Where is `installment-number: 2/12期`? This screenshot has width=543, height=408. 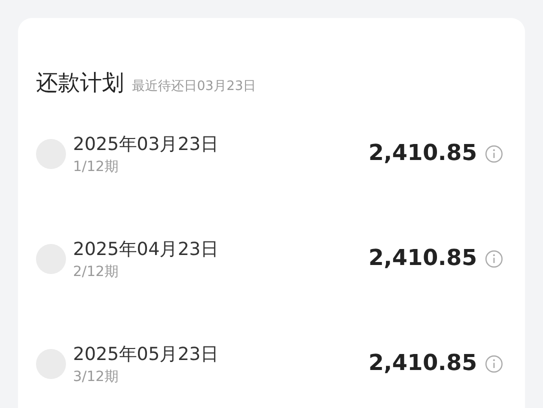 installment-number: 2/12期 is located at coordinates (96, 271).